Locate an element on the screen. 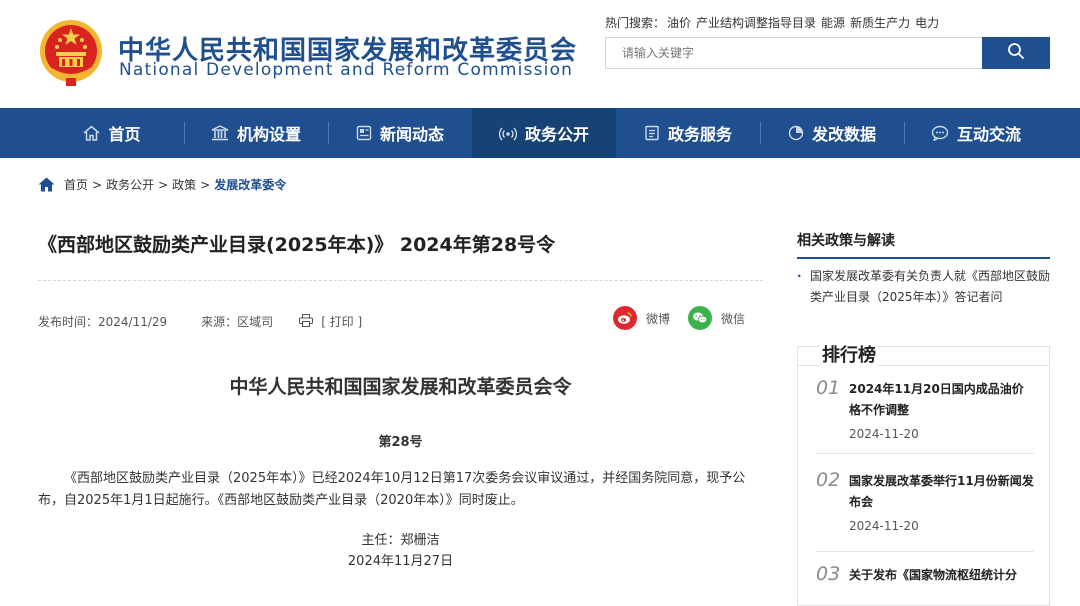  weibo-icon is located at coordinates (625, 318).